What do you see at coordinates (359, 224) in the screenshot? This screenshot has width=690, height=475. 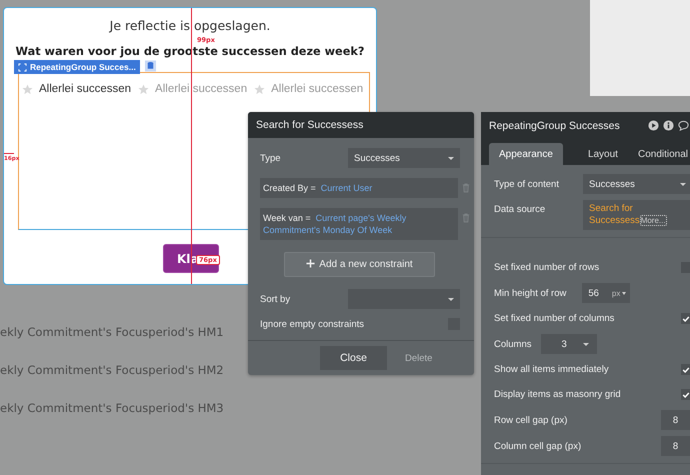 I see `constraint-row: Week van = Current page's Weekly Commitment's Monday Of Week` at bounding box center [359, 224].